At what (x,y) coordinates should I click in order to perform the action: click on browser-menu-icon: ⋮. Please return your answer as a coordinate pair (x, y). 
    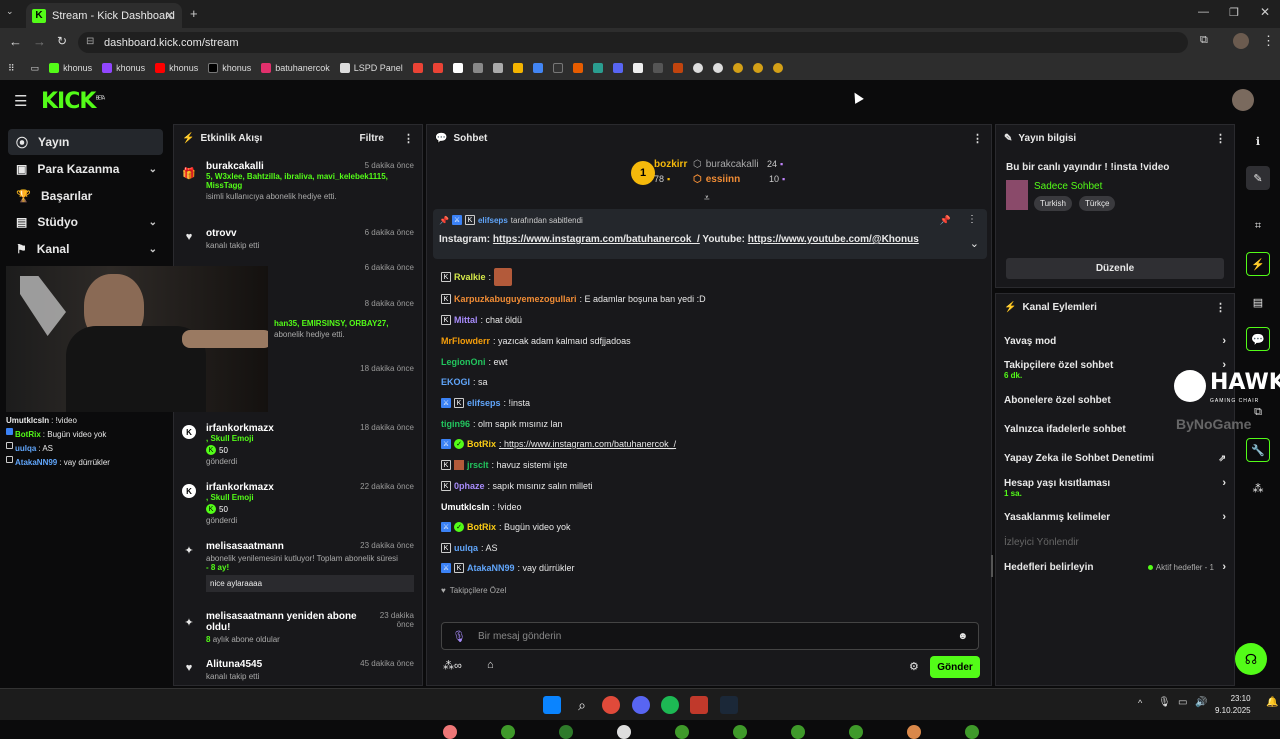
    Looking at the image, I should click on (1268, 41).